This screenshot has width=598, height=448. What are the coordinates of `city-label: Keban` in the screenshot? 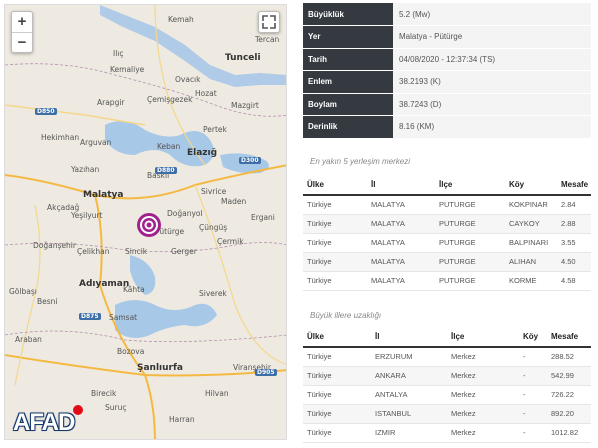 It's located at (169, 146).